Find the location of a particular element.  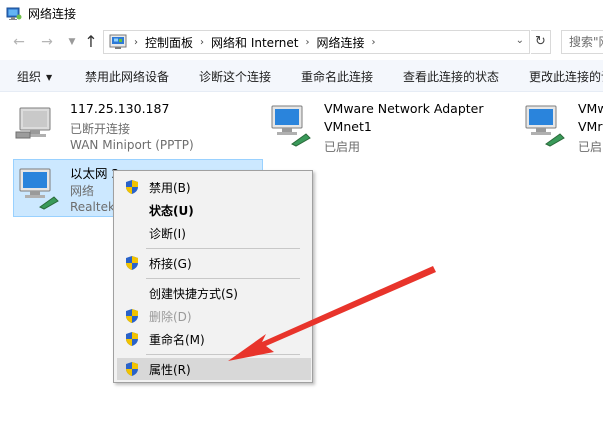

chevron-down-icon: ▼ is located at coordinates (49, 77).